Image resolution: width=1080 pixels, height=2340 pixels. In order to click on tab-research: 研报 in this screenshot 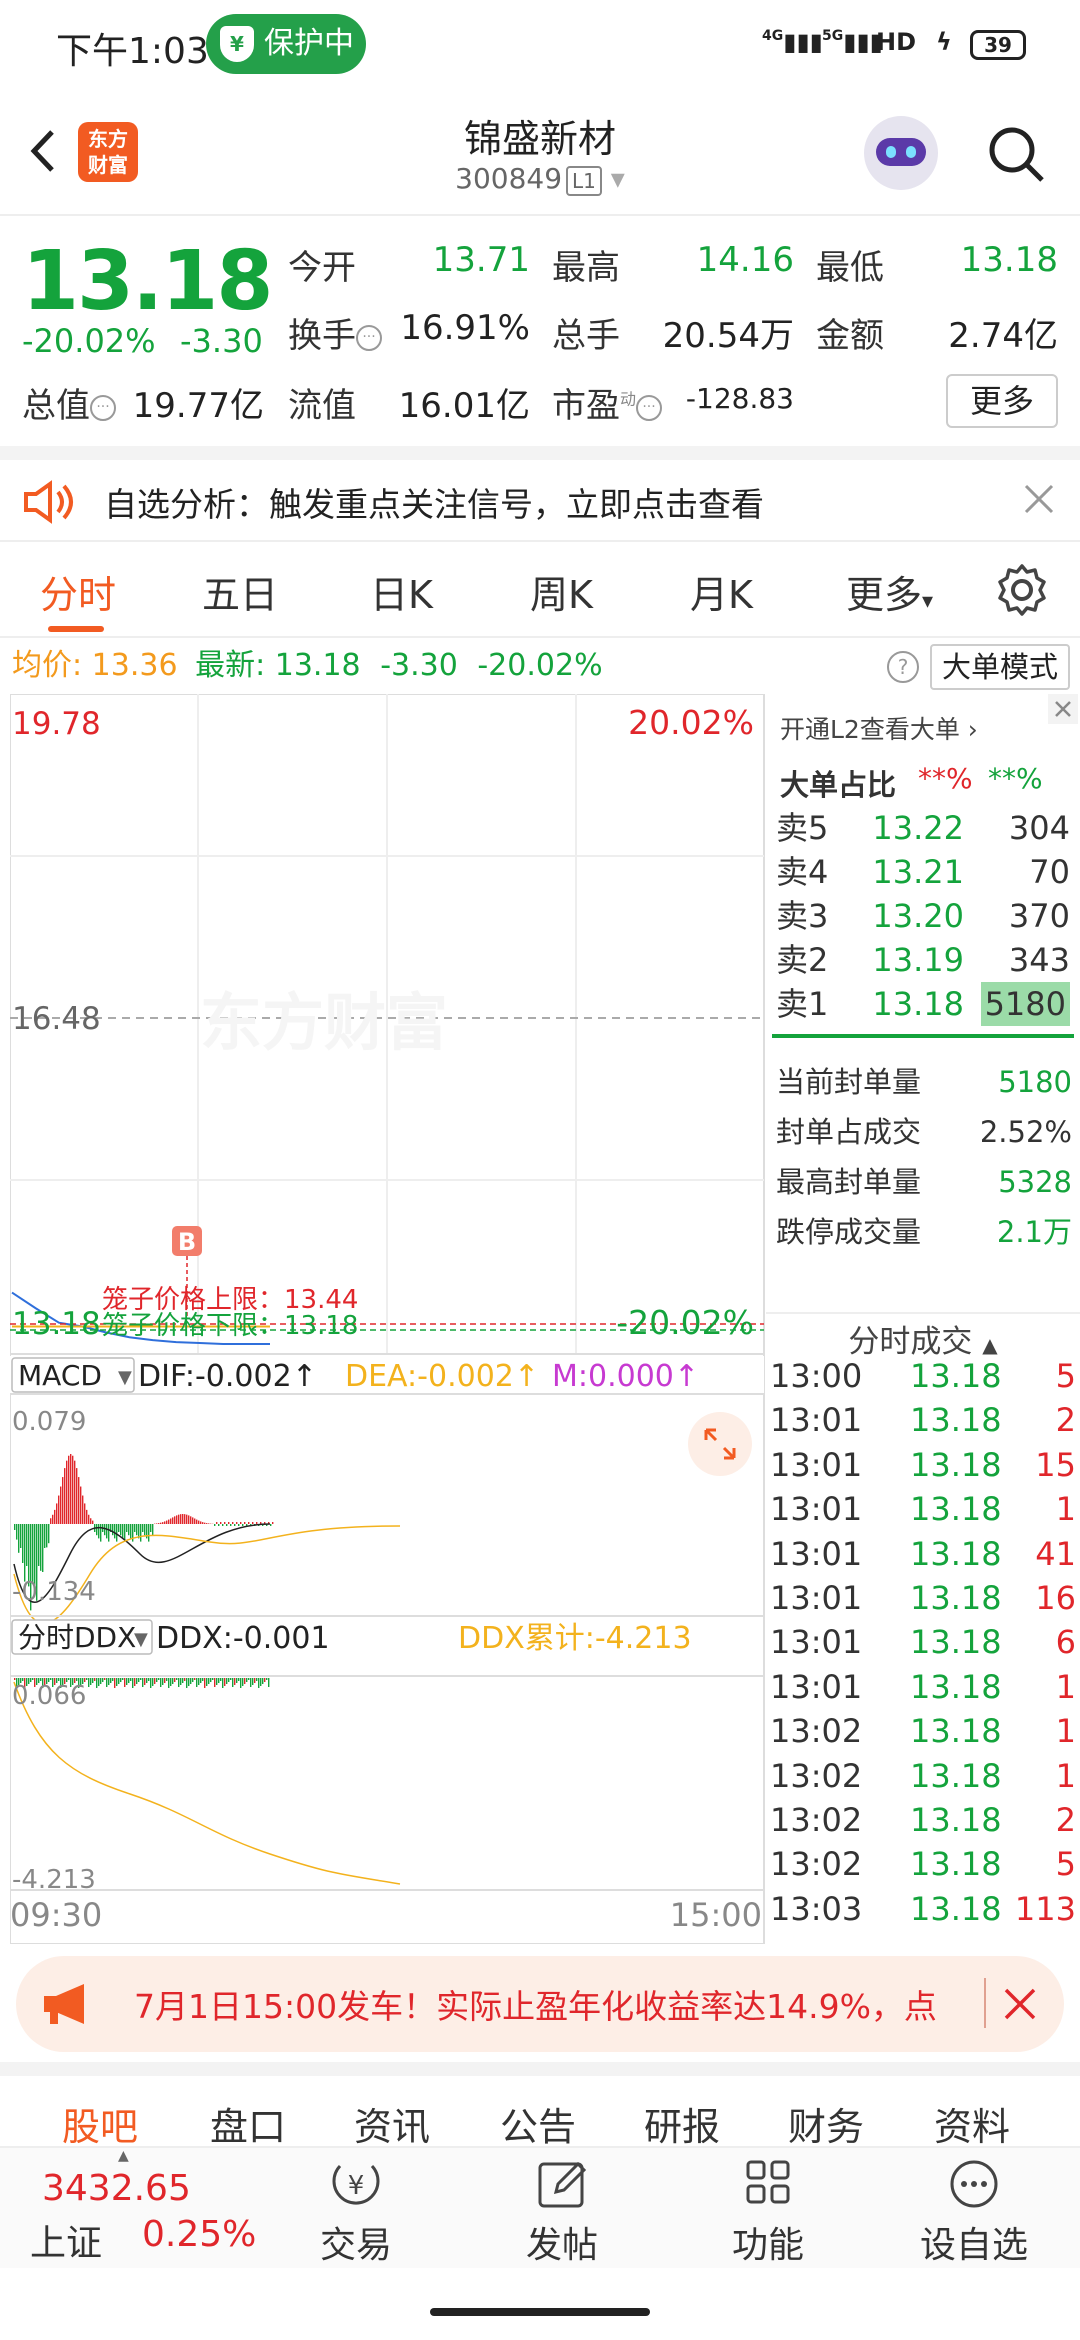, I will do `click(682, 2123)`.